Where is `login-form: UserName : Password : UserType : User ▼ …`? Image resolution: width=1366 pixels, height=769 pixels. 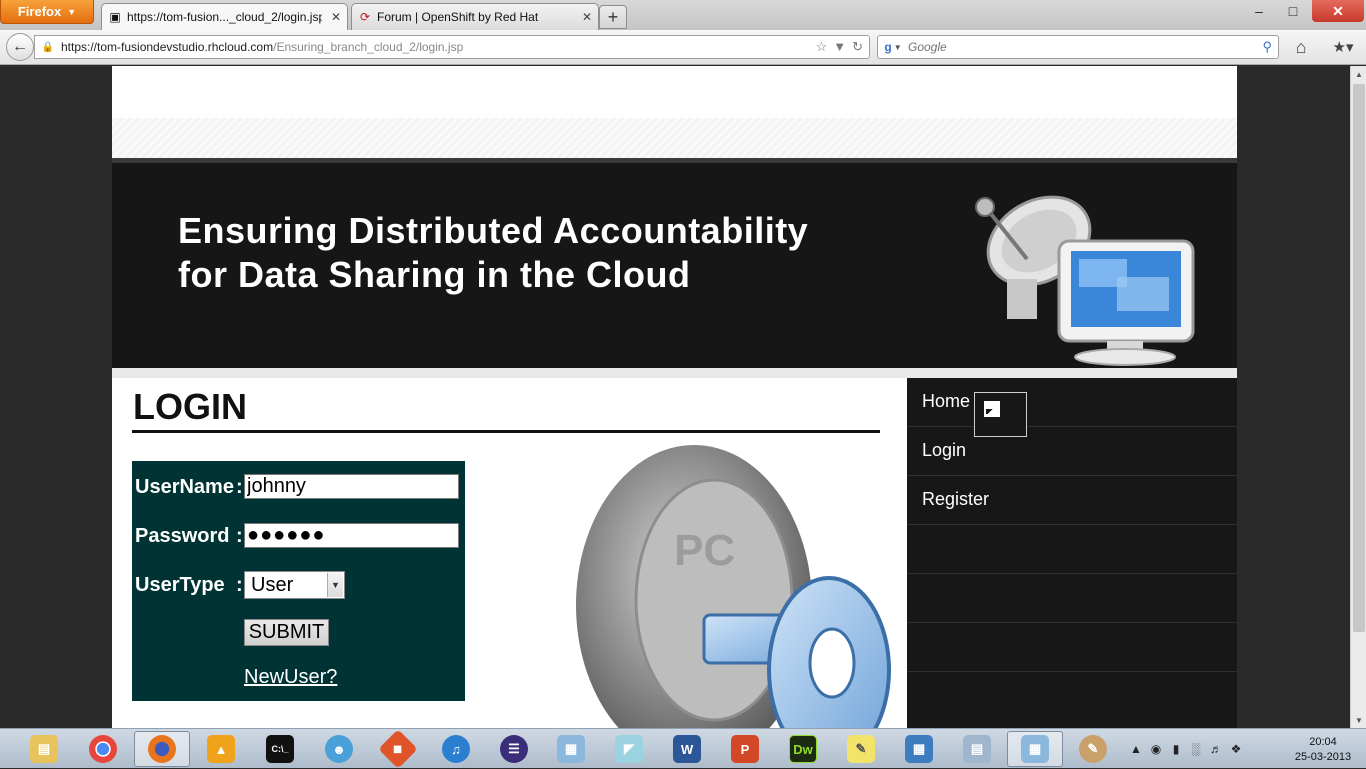
login-form: UserName : Password : UserType : User ▼ … is located at coordinates (298, 581).